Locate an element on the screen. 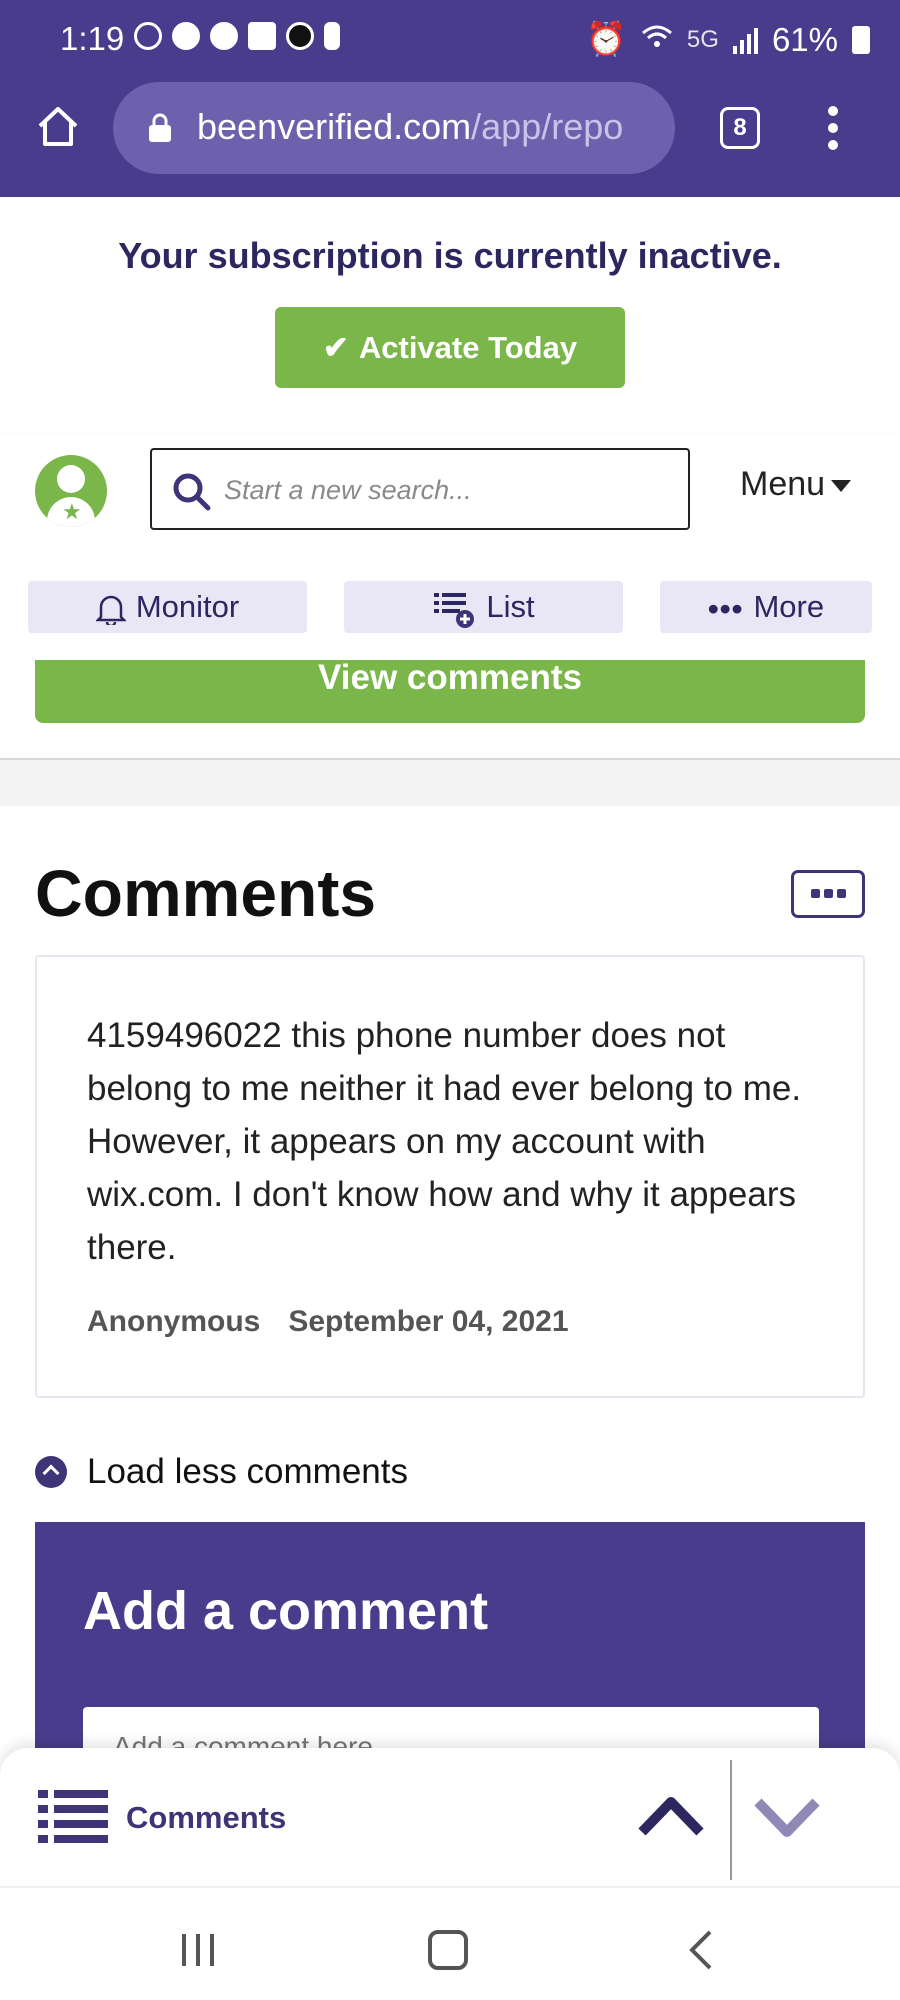 This screenshot has height=2000, width=900. site-header: ★ Menu is located at coordinates (450, 494).